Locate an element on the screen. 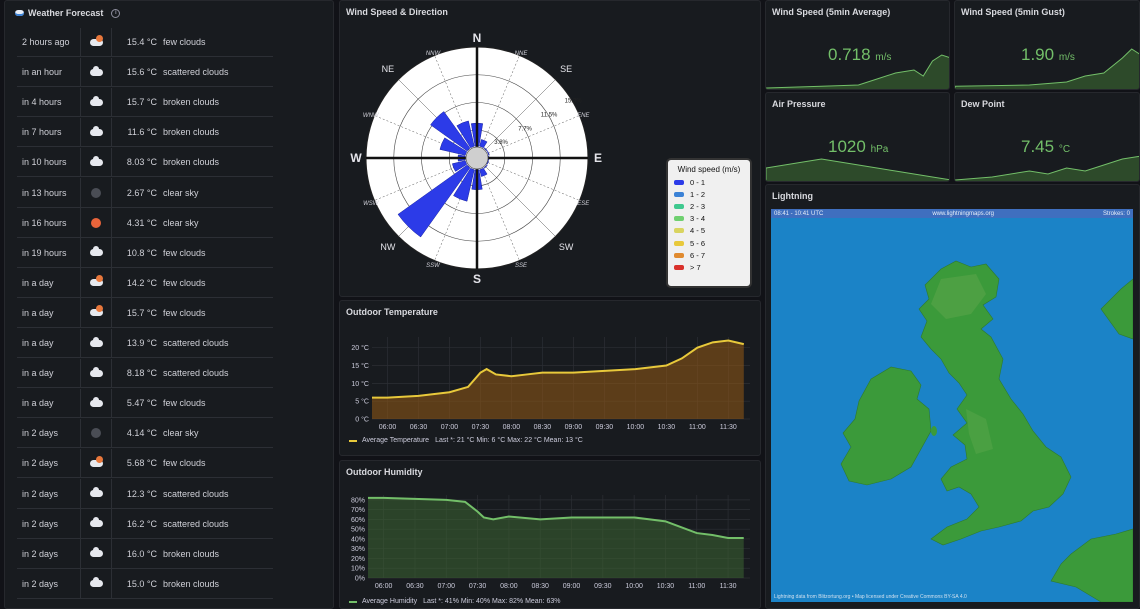  y-tick-label: 70% is located at coordinates (358, 510).